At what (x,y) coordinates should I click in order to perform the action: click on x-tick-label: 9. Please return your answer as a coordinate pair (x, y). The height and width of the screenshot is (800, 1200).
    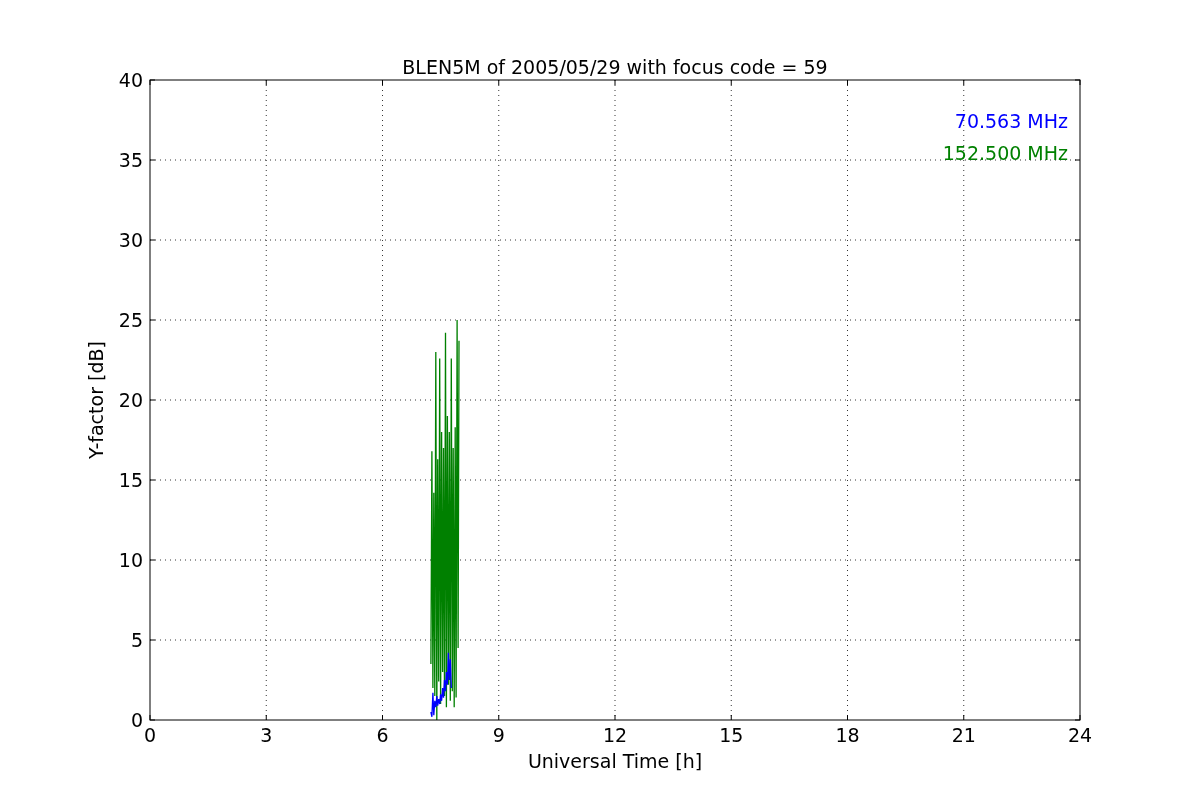
    Looking at the image, I should click on (498, 735).